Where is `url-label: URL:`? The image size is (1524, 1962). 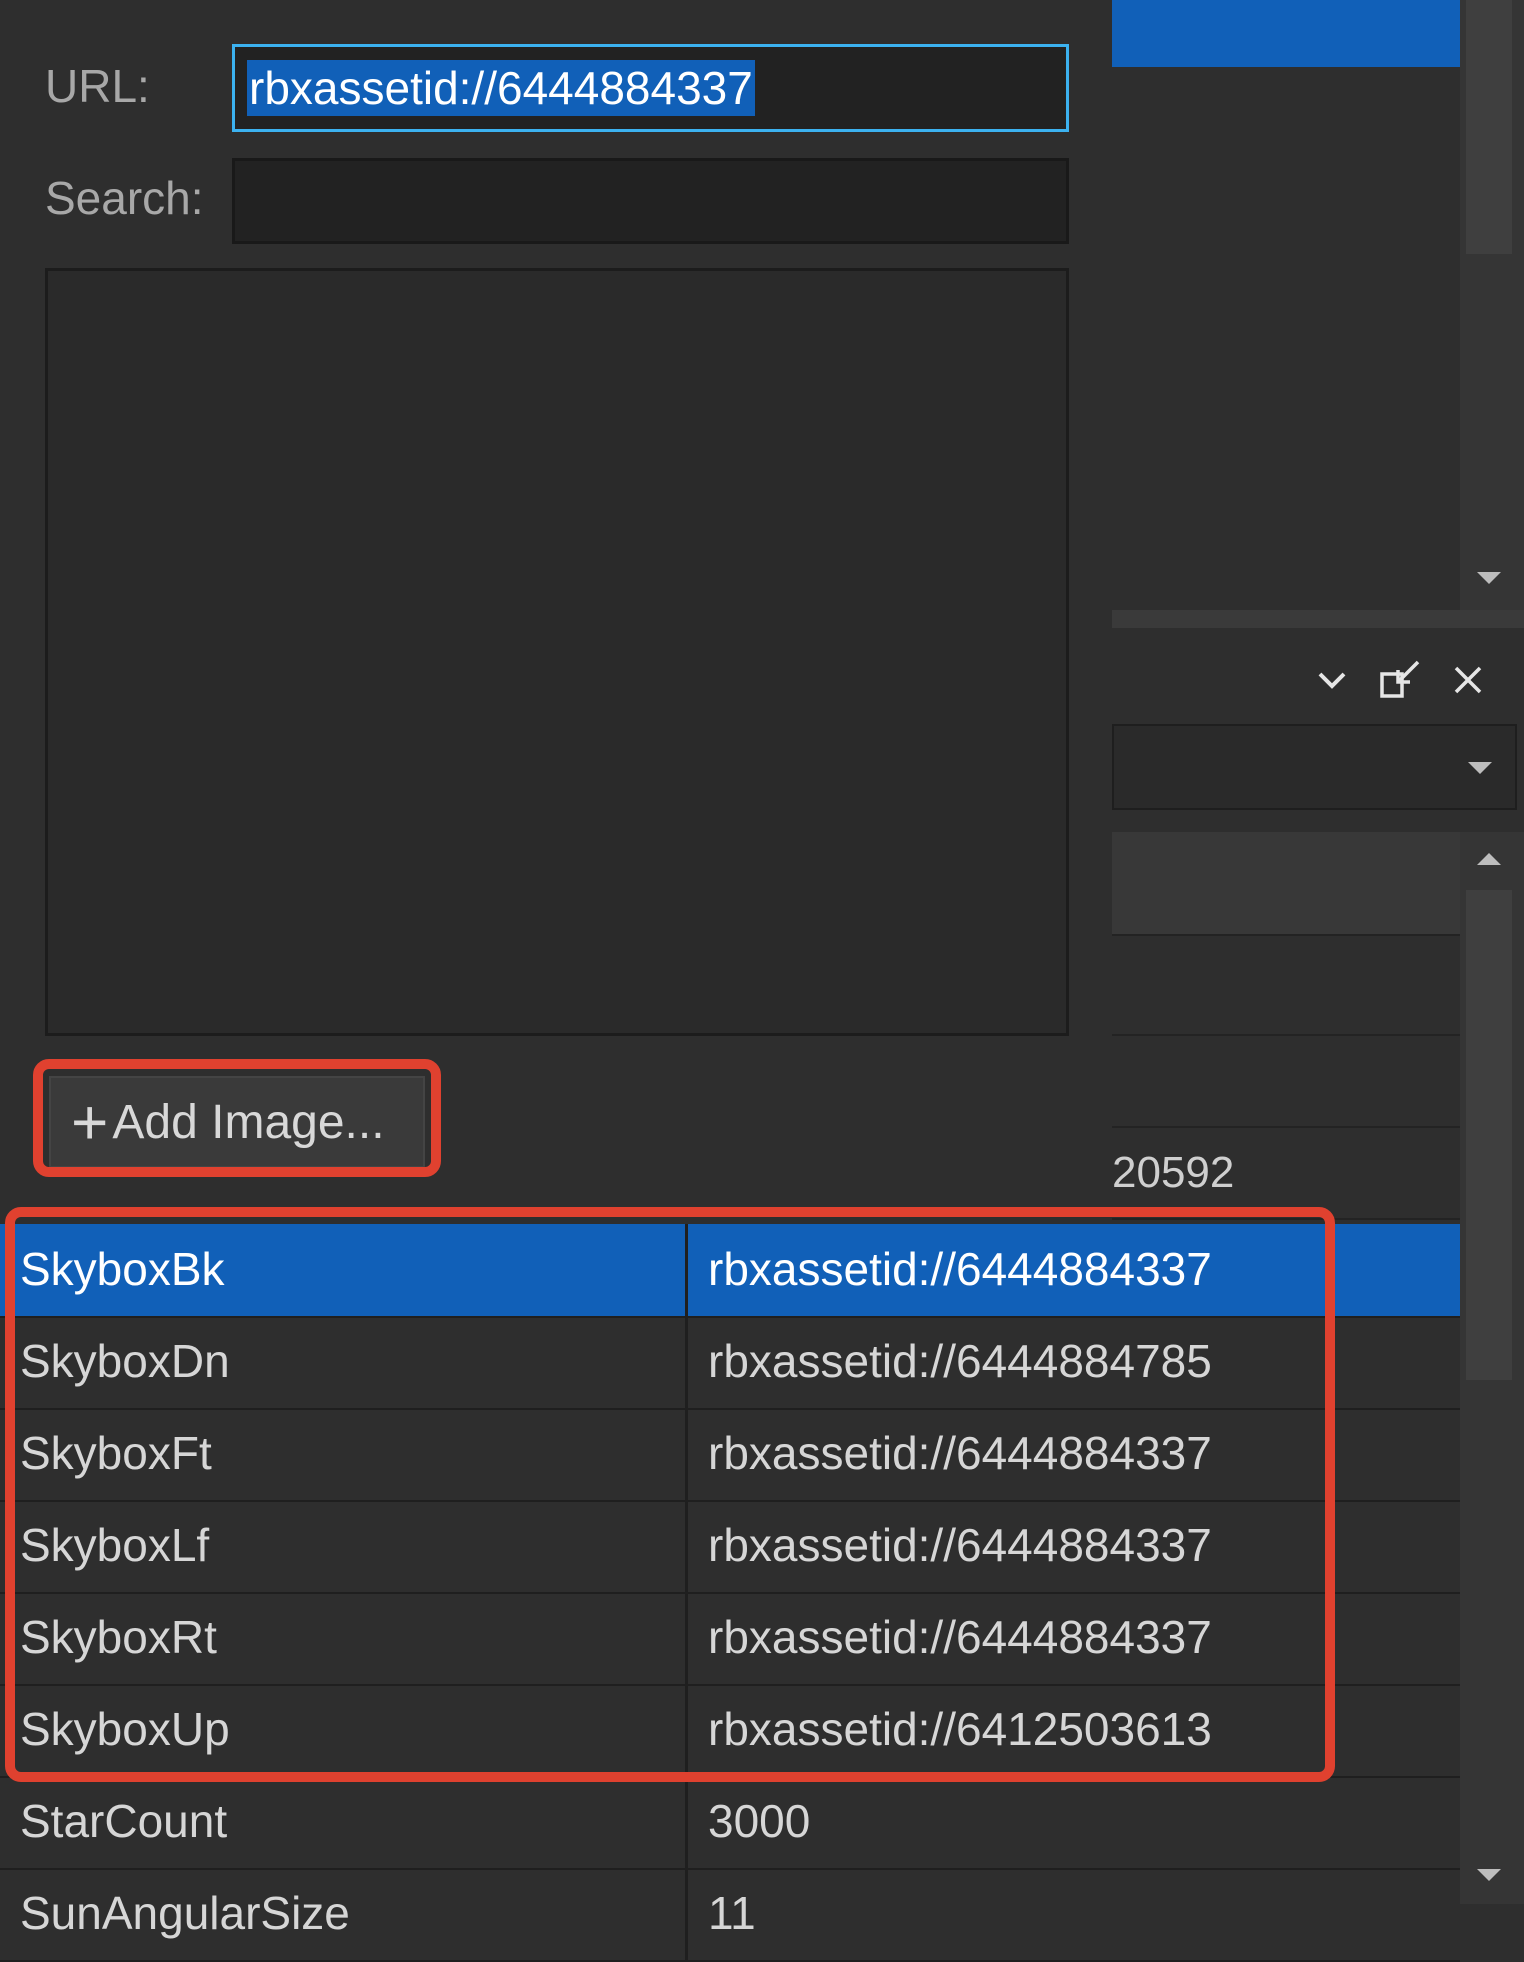 url-label: URL: is located at coordinates (97, 86).